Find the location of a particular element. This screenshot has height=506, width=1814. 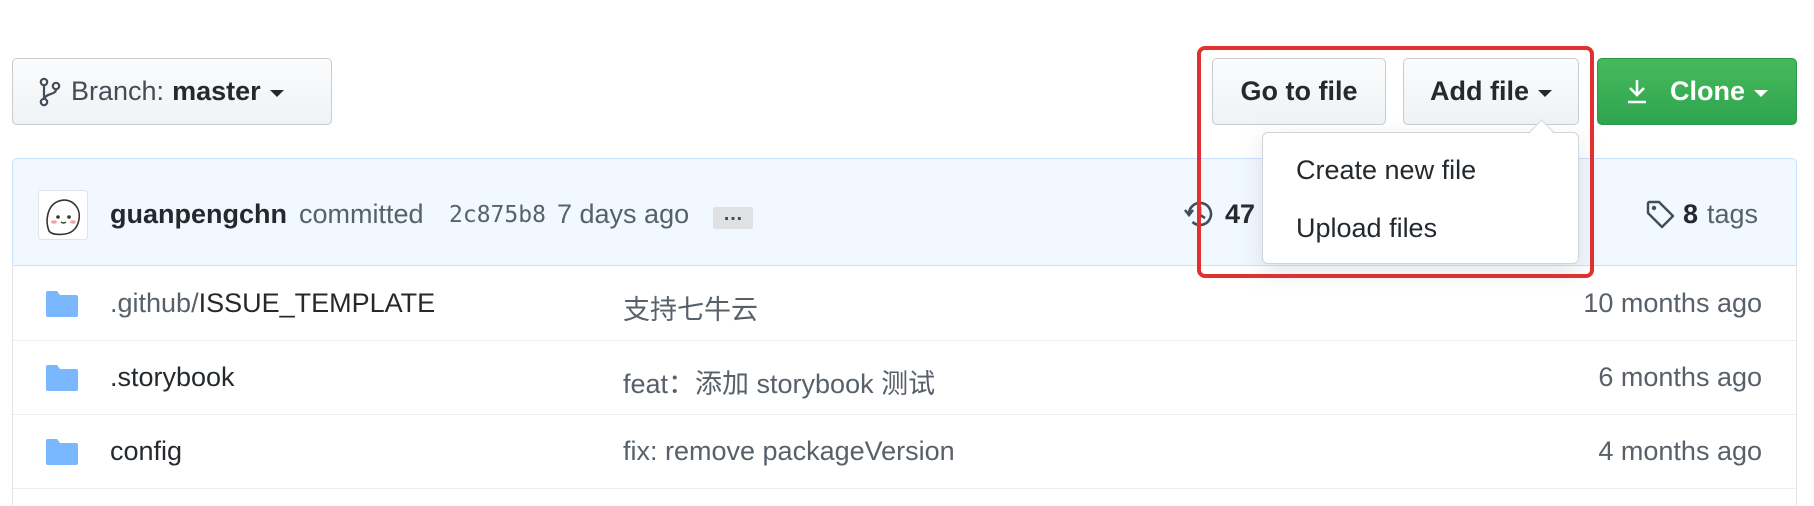

file-name-link: .storybook is located at coordinates (172, 377).